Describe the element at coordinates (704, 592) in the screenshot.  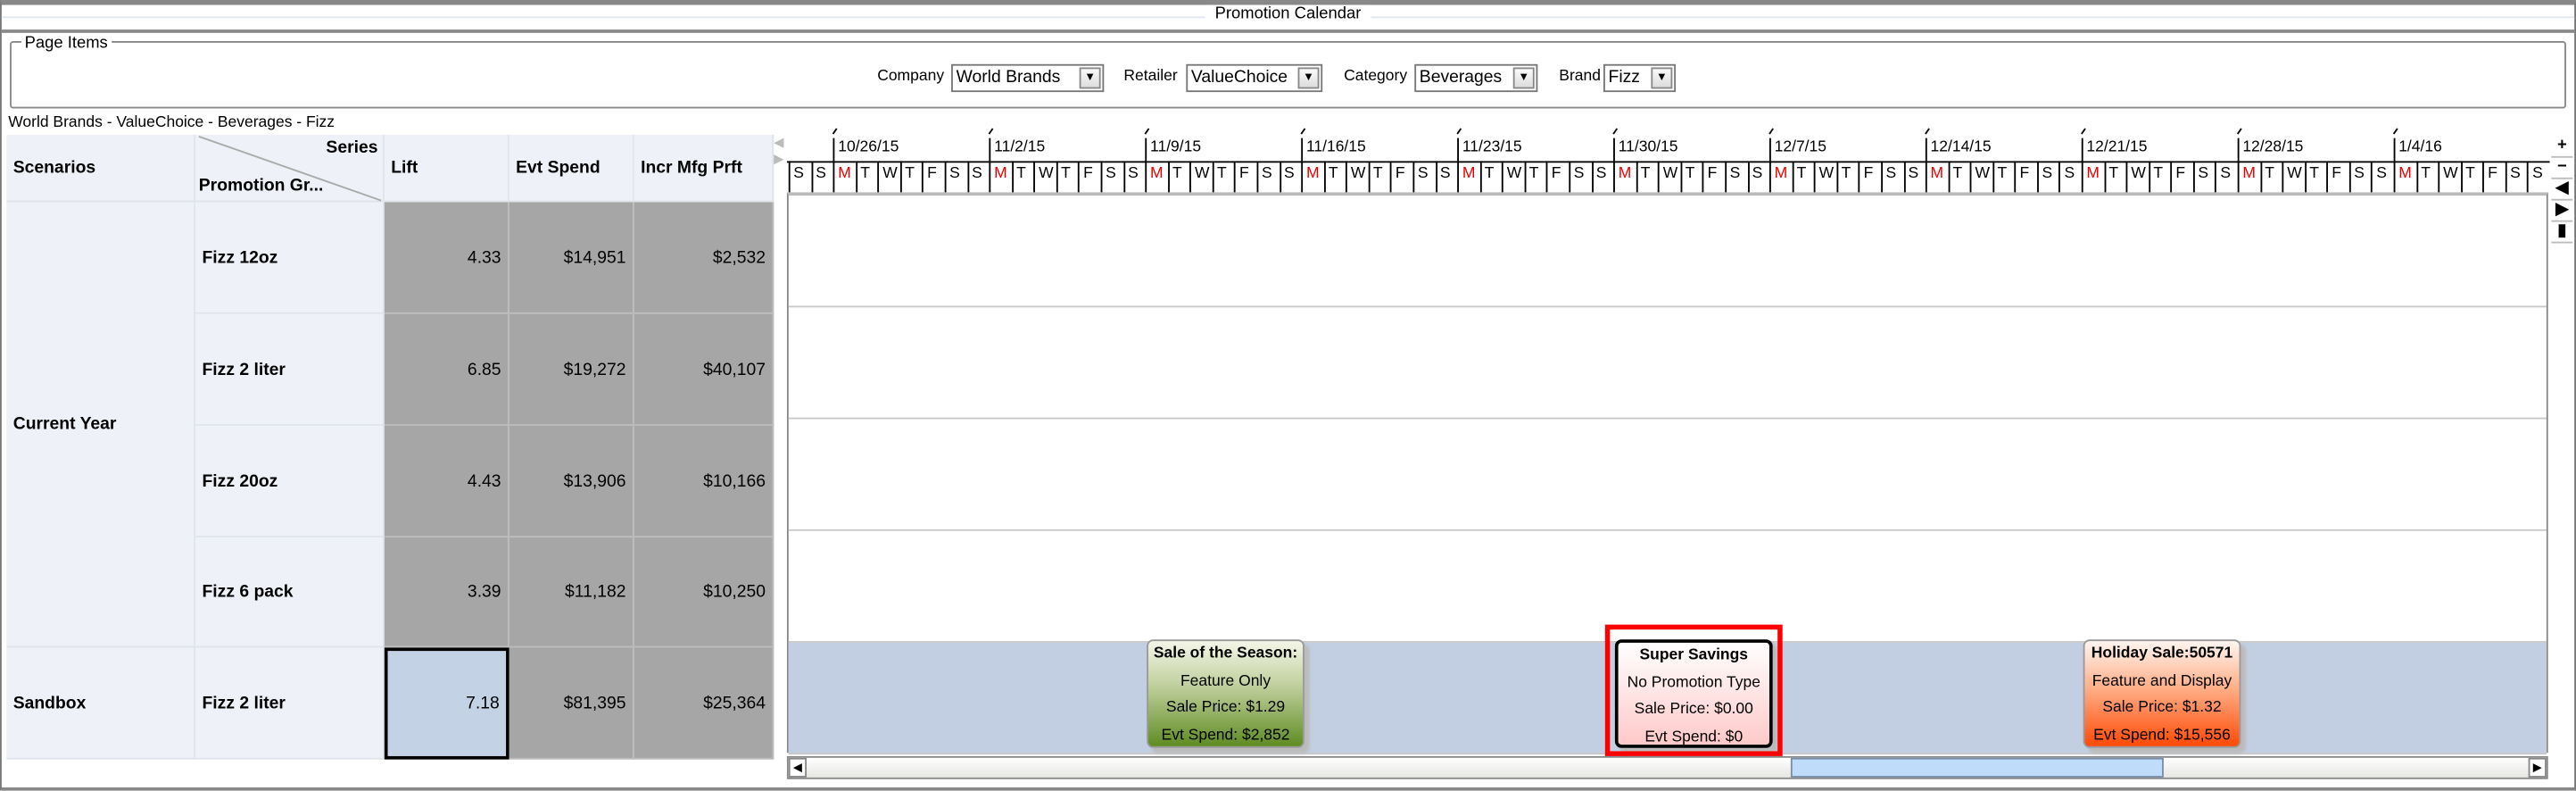
I see `value-cell: $10,250` at that location.